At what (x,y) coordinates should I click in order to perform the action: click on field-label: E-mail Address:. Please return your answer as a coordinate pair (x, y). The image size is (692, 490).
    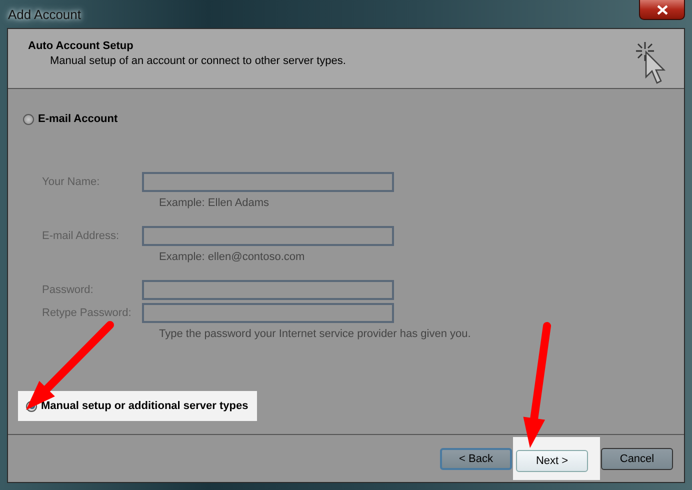
    Looking at the image, I should click on (81, 236).